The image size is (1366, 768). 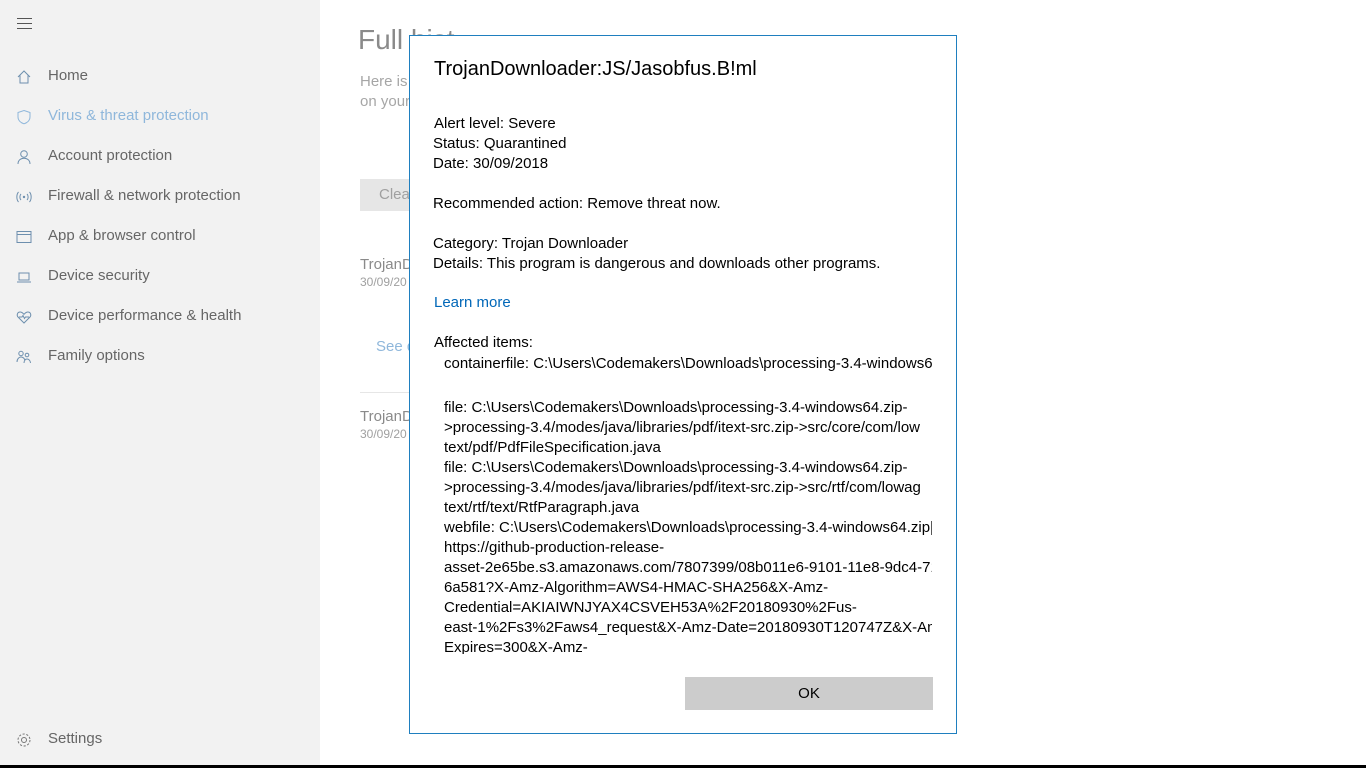 I want to click on sidebar-item-label: App & browser control, so click(x=122, y=235).